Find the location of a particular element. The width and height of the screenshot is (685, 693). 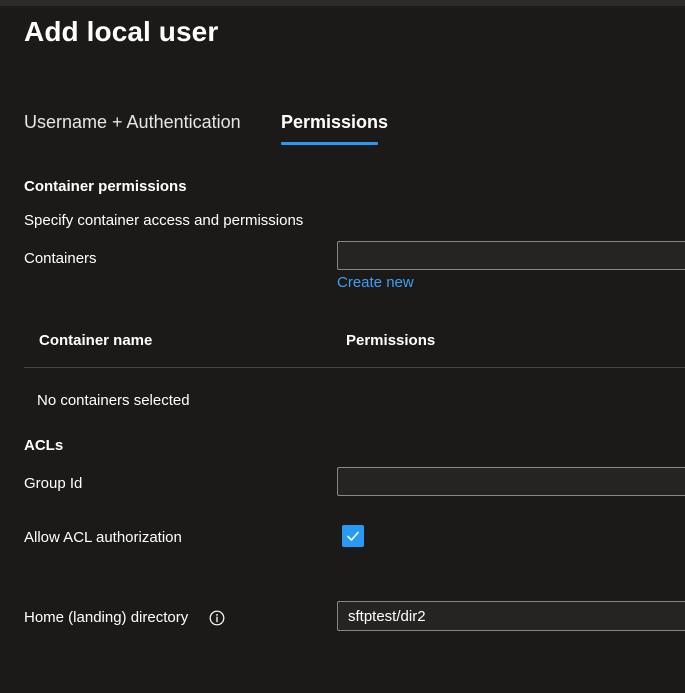

top-bar is located at coordinates (342, 3).